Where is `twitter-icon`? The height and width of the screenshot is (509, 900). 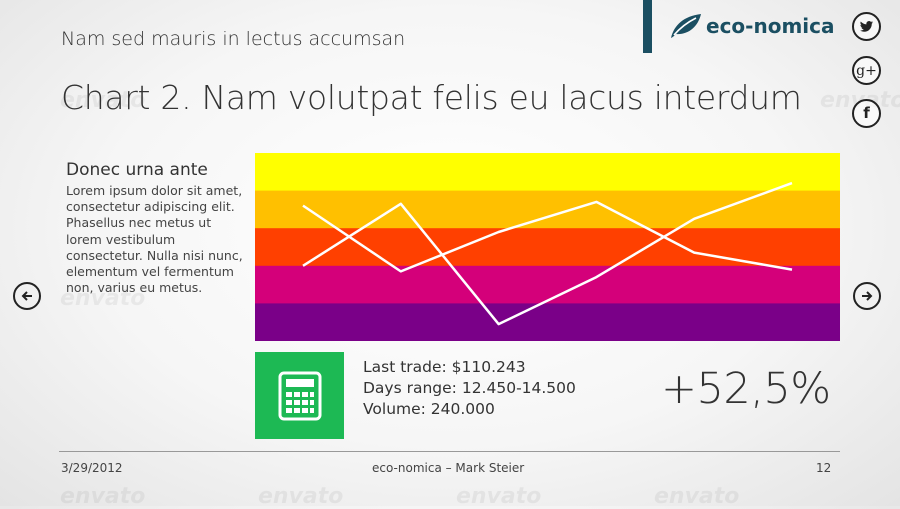
twitter-icon is located at coordinates (866, 26).